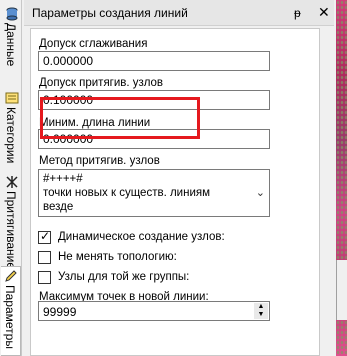  I want to click on dynamic-nodes-label: Динамическое создание узлов:, so click(141, 237).